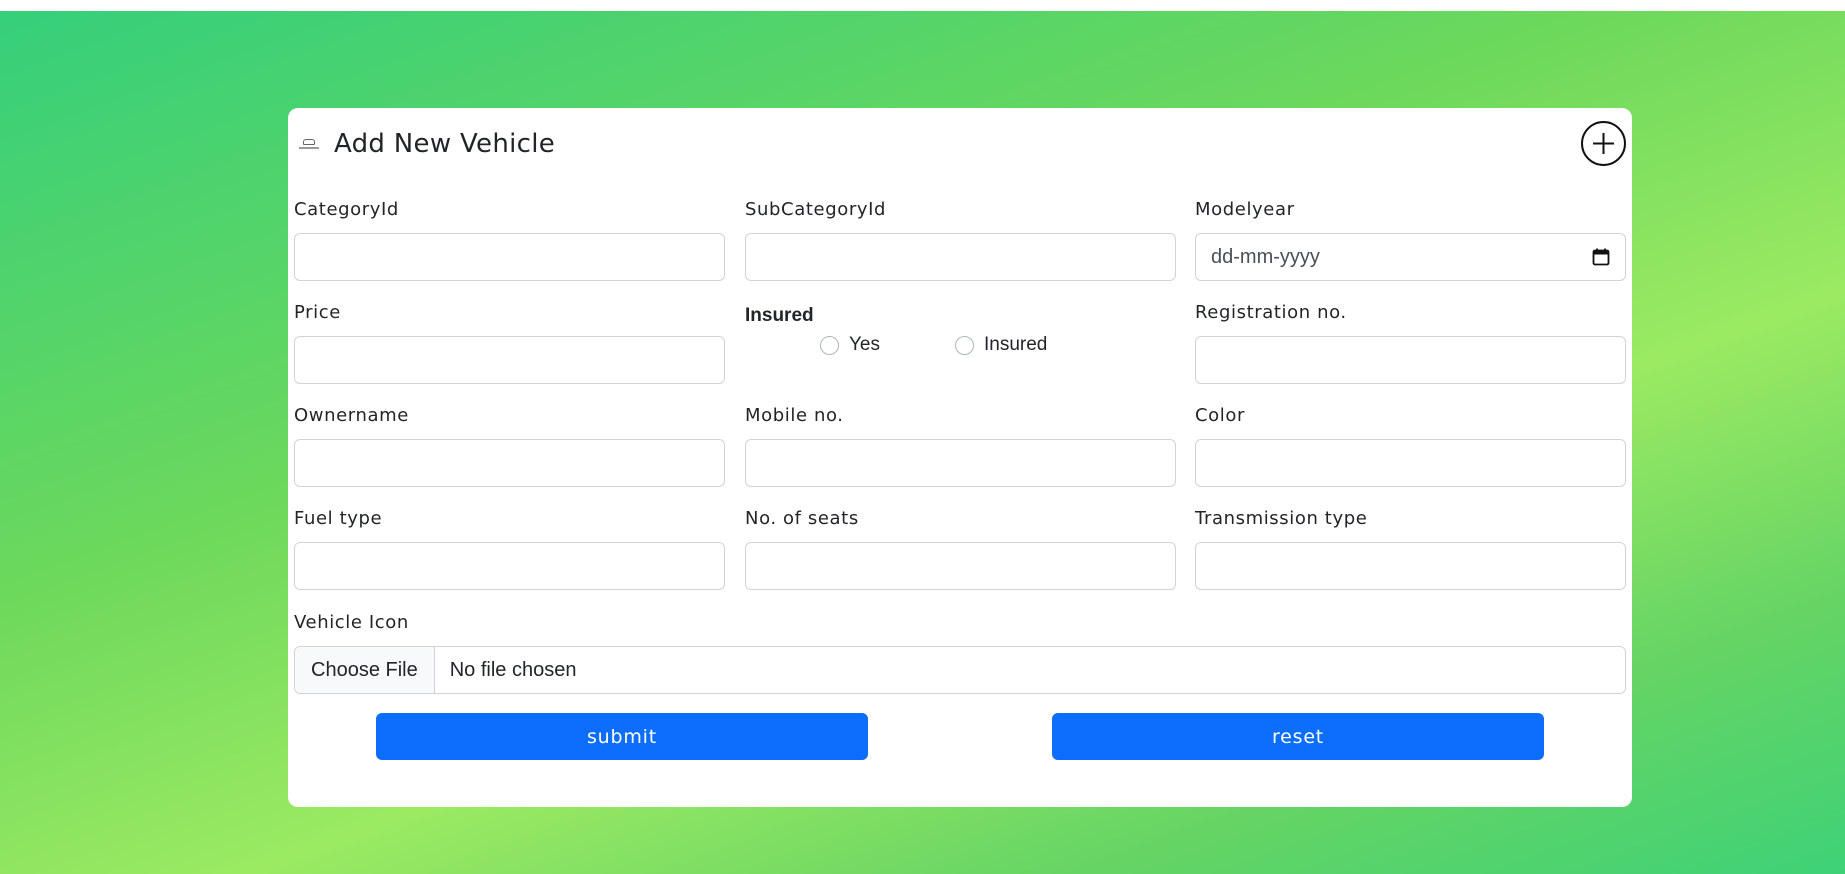 This screenshot has height=874, width=1845. What do you see at coordinates (1603, 143) in the screenshot?
I see `plus-circle-icon` at bounding box center [1603, 143].